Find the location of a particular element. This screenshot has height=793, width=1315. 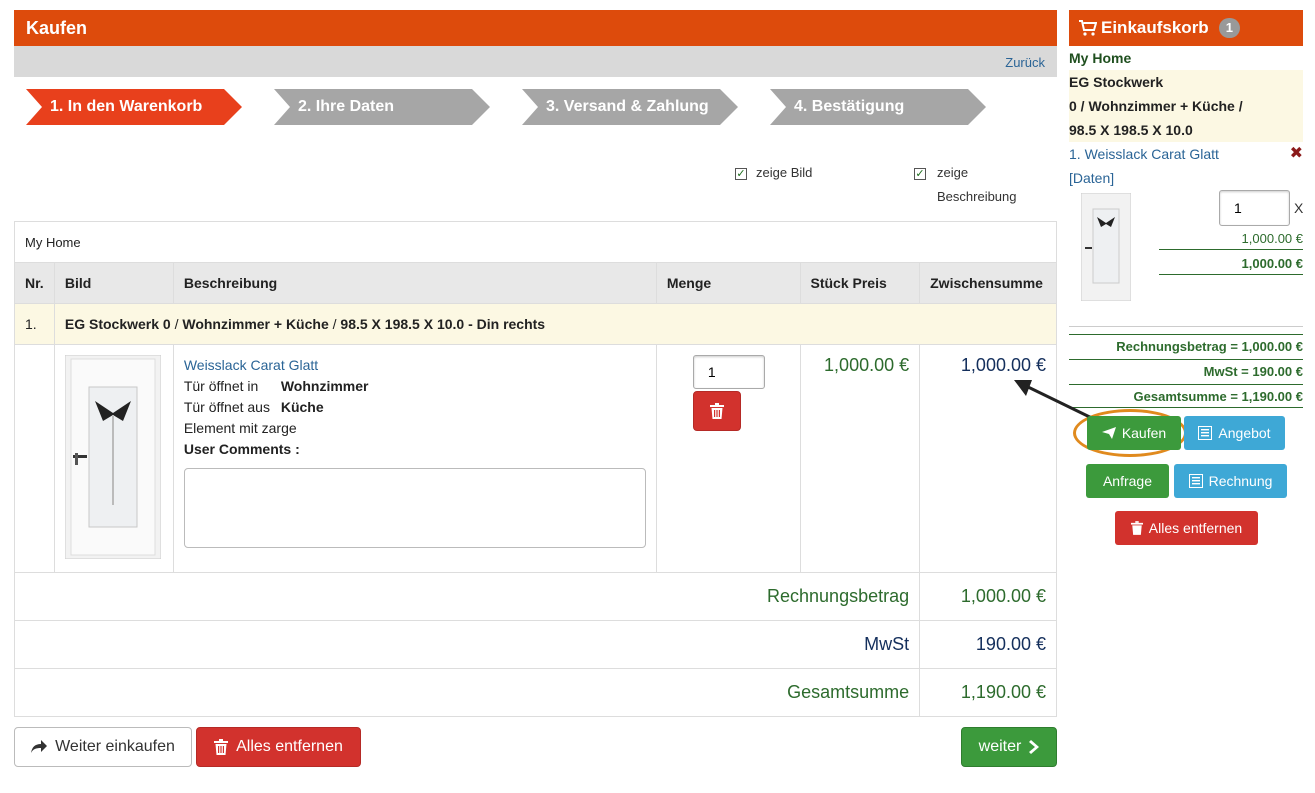

chevron-right-icon is located at coordinates (1034, 747).